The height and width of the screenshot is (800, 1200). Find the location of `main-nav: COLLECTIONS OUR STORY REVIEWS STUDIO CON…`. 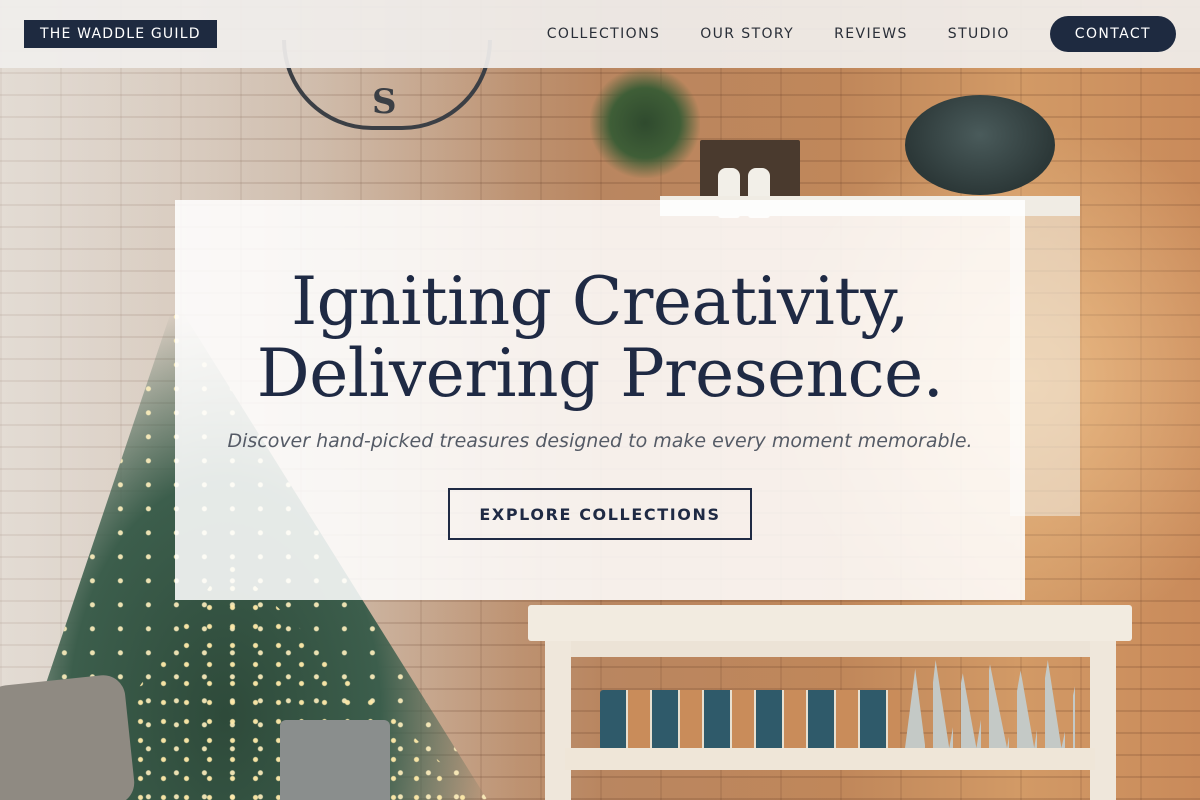

main-nav: COLLECTIONS OUR STORY REVIEWS STUDIO CON… is located at coordinates (861, 34).